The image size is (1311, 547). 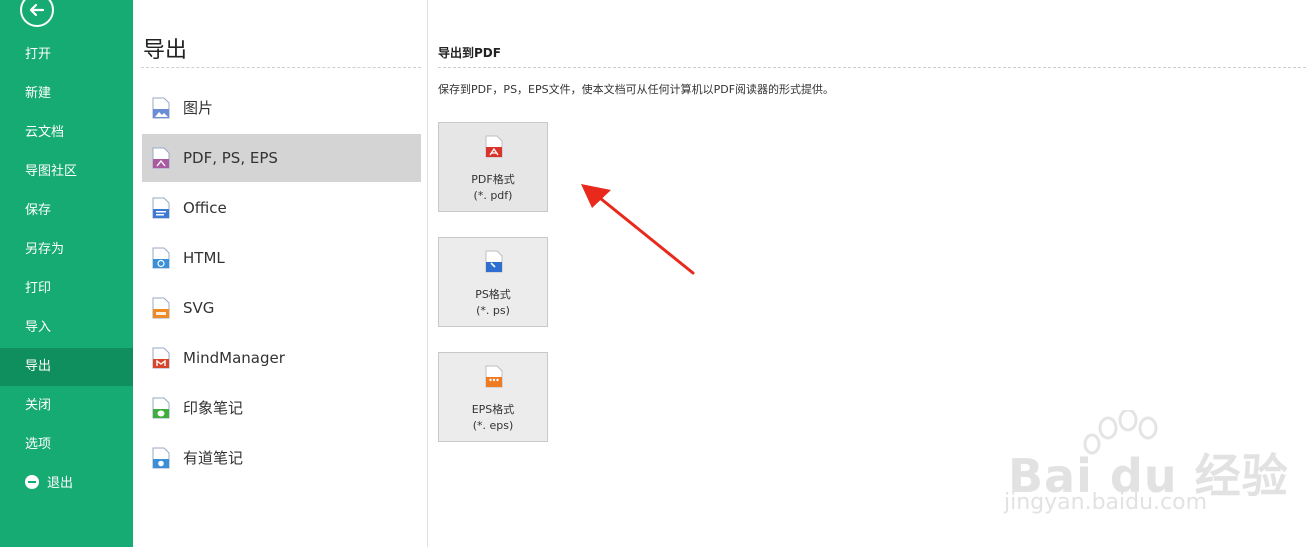 I want to click on format-item-youdao: 有道笔记, so click(x=281, y=458).